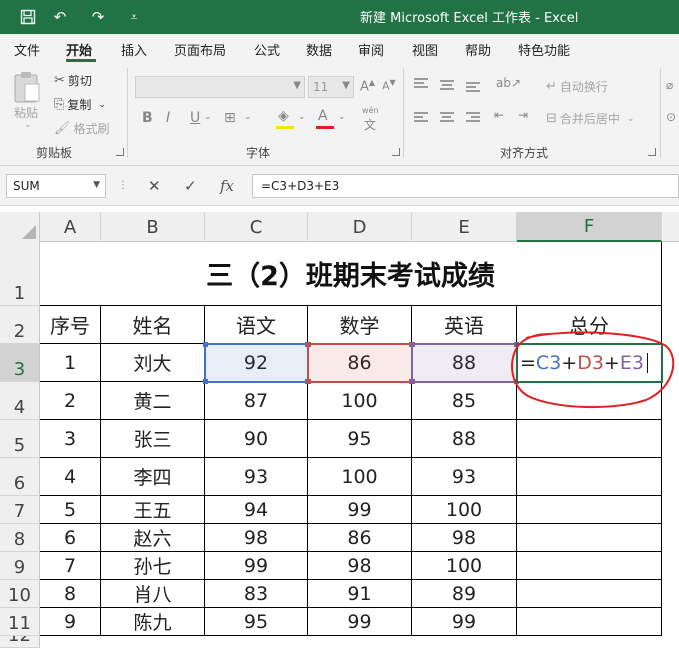 Image resolution: width=679 pixels, height=648 pixels. I want to click on header-cell-chinese: 语文, so click(256, 325).